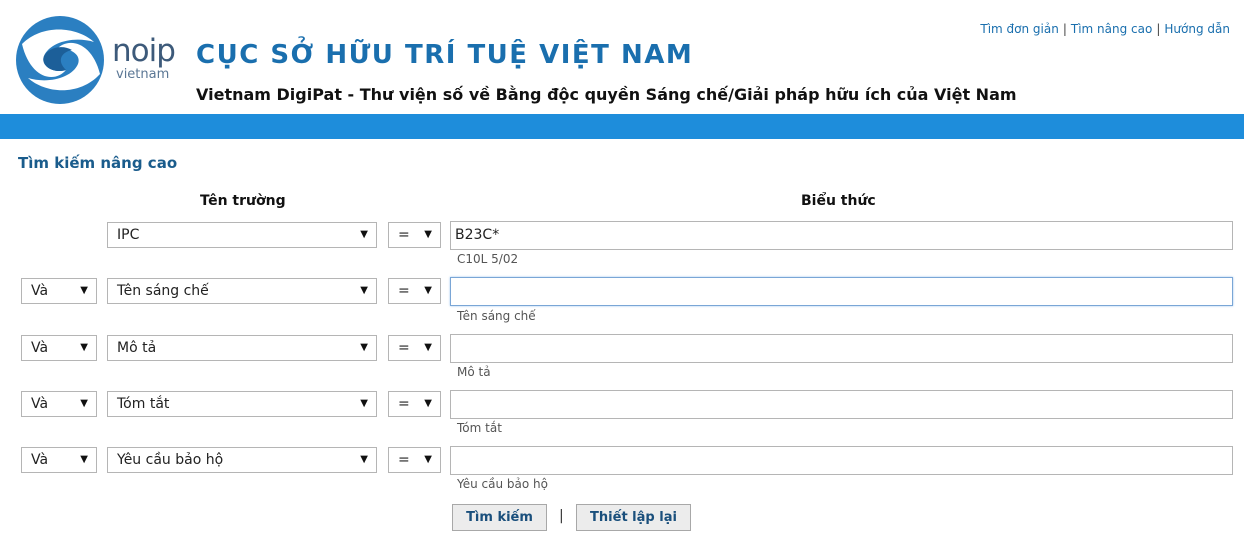 Image resolution: width=1244 pixels, height=547 pixels. I want to click on top-nav: Tìm đơn giản | Tìm nâng cao | Hướng dẫn, so click(1105, 29).